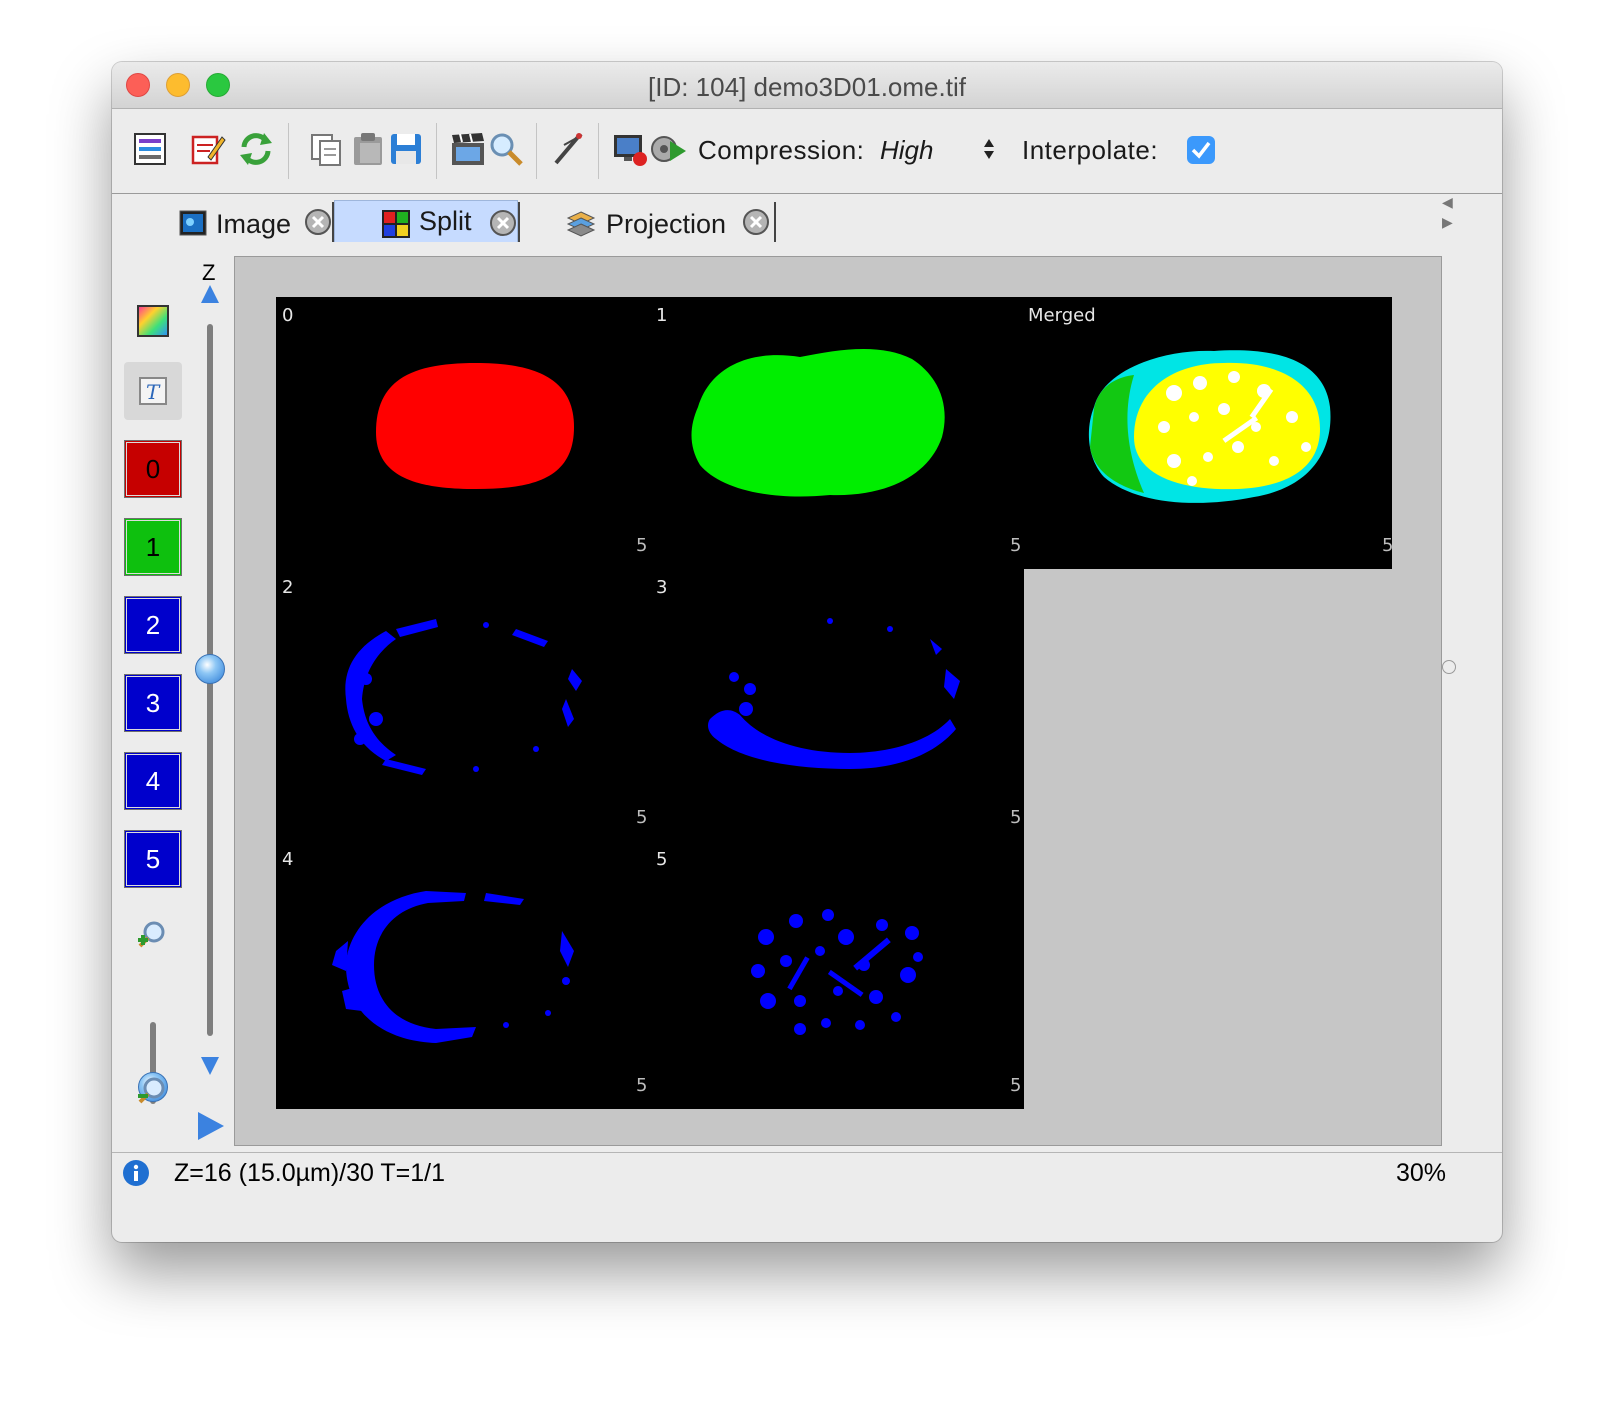 The height and width of the screenshot is (1402, 1610). Describe the element at coordinates (153, 469) in the screenshot. I see `channel-button-0: 0` at that location.